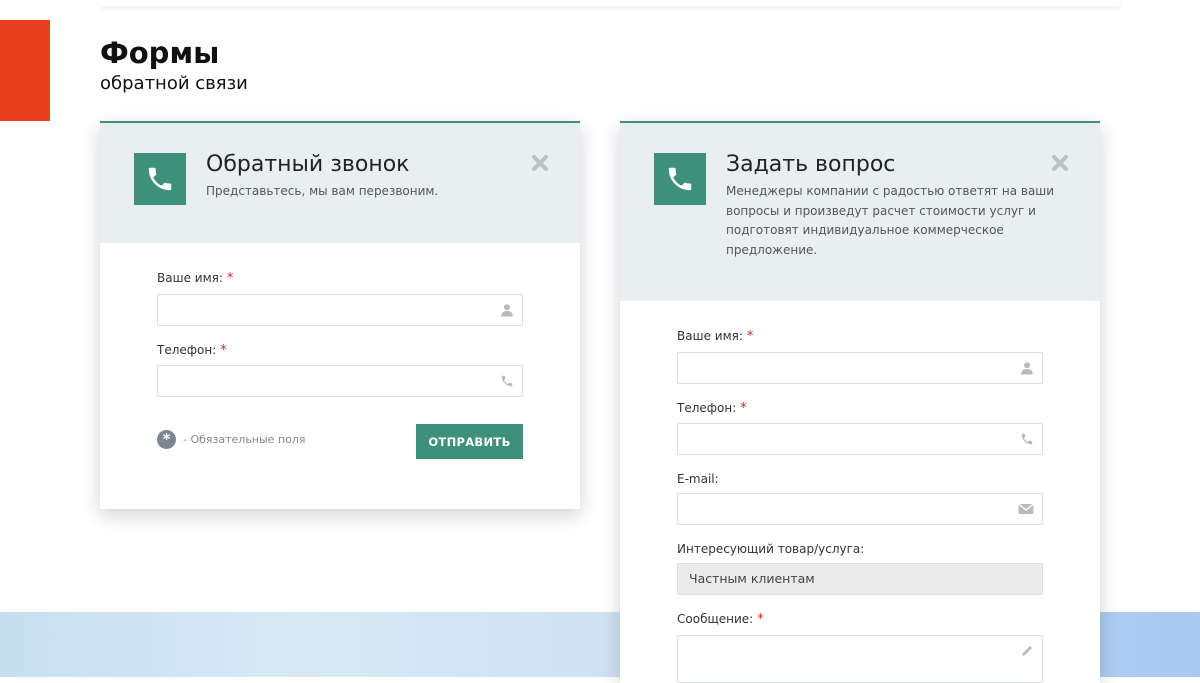 Image resolution: width=1200 pixels, height=683 pixels. I want to click on email-field-label: E-mail:, so click(698, 479).